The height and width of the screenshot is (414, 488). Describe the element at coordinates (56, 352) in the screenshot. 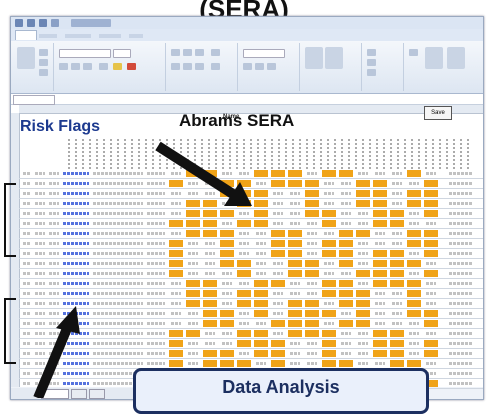

I see `arrow-to-links` at that location.